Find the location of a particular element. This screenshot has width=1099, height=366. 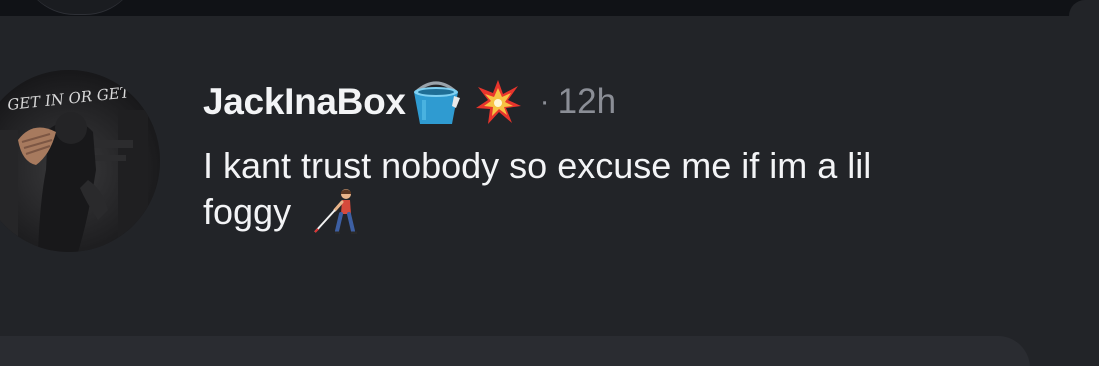

previous-avatar-edge is located at coordinates (80, 7).